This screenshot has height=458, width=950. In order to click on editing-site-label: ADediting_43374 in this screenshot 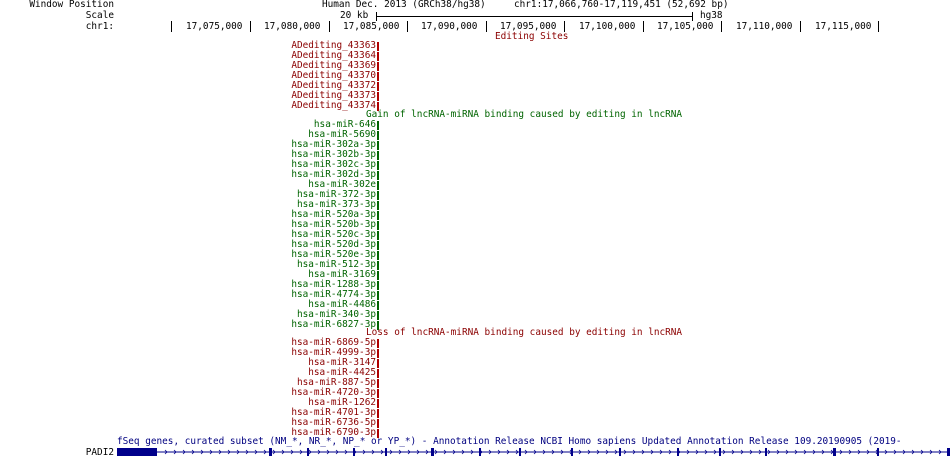, I will do `click(263, 106)`.